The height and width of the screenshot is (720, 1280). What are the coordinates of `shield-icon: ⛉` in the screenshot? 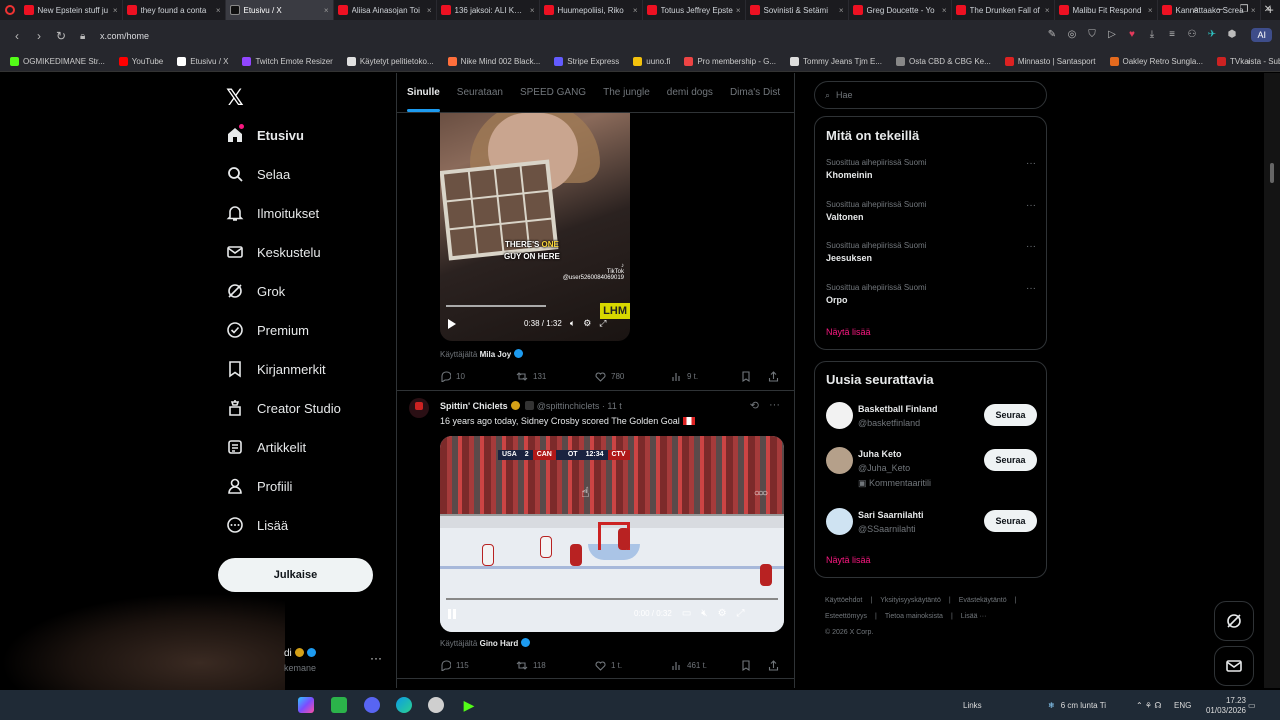 It's located at (1092, 35).